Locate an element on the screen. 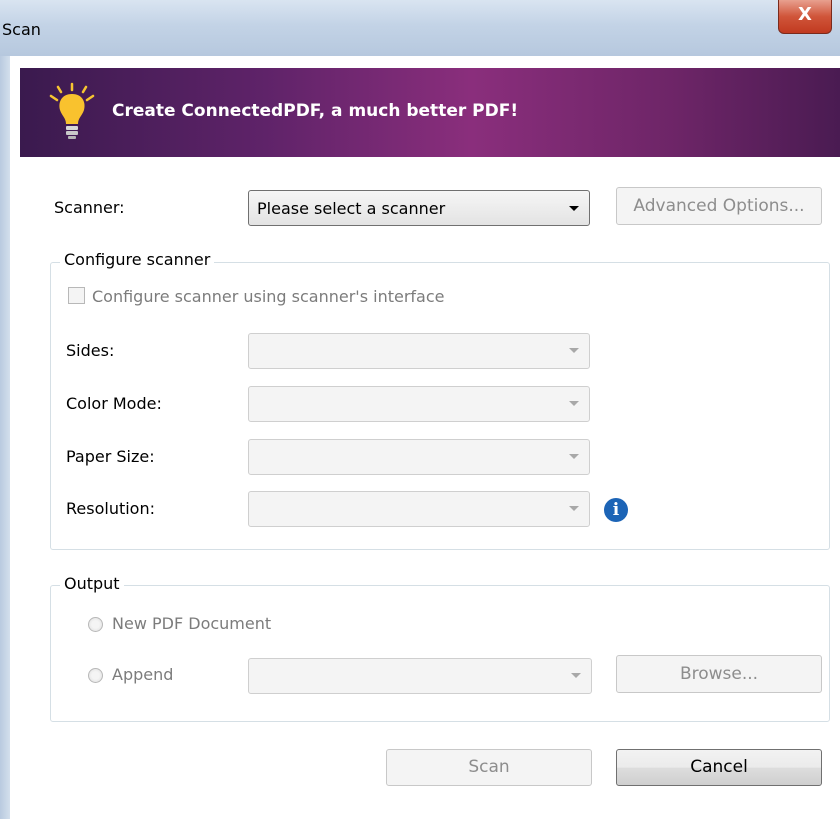 This screenshot has width=840, height=819. cancel-label: Cancel is located at coordinates (719, 767).